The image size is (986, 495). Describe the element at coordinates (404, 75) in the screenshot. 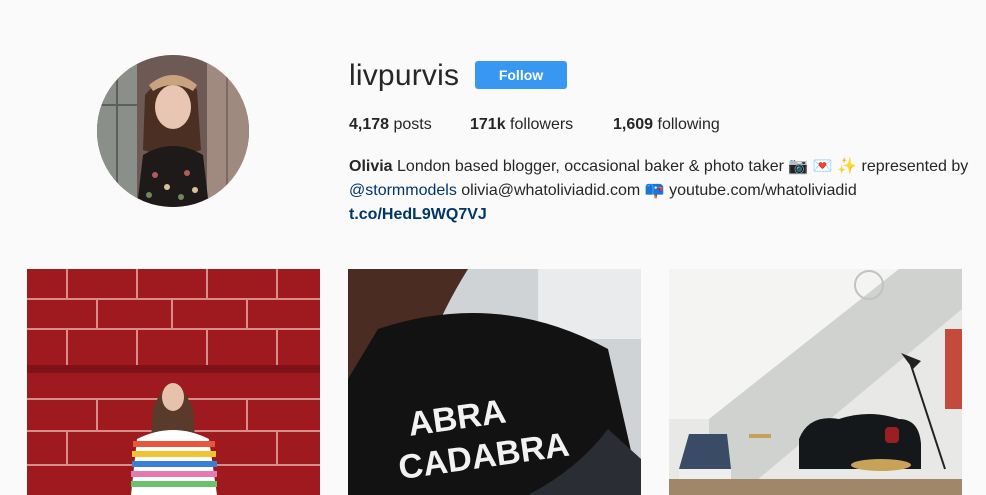

I see `profile-username: livpurvis` at that location.